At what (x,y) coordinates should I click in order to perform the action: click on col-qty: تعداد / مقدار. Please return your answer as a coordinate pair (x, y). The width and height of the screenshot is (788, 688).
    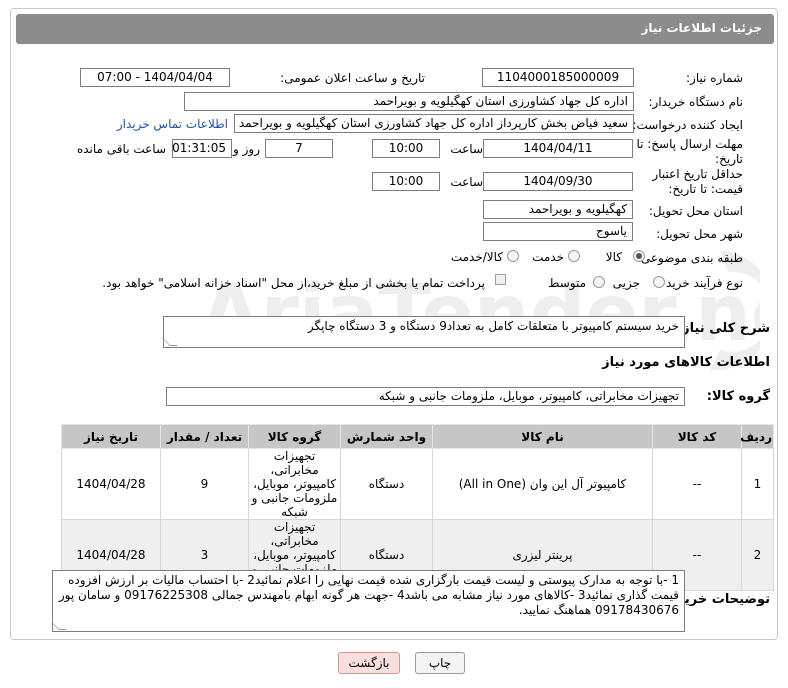
    Looking at the image, I should click on (204, 436).